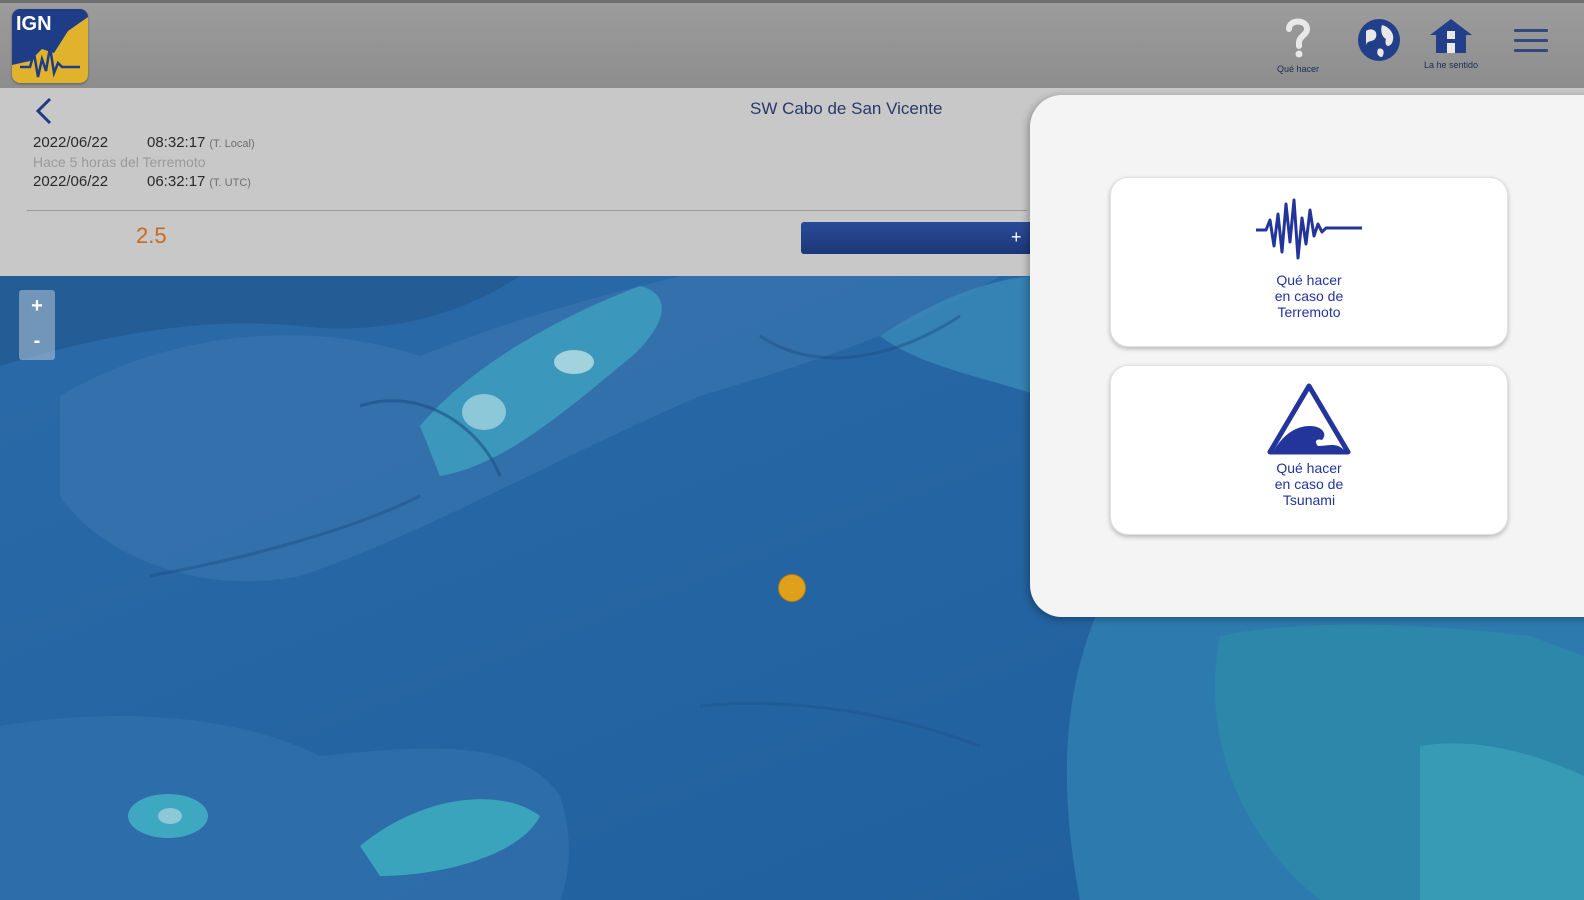 This screenshot has height=900, width=1584. Describe the element at coordinates (1309, 419) in the screenshot. I see `tsunami-icon` at that location.